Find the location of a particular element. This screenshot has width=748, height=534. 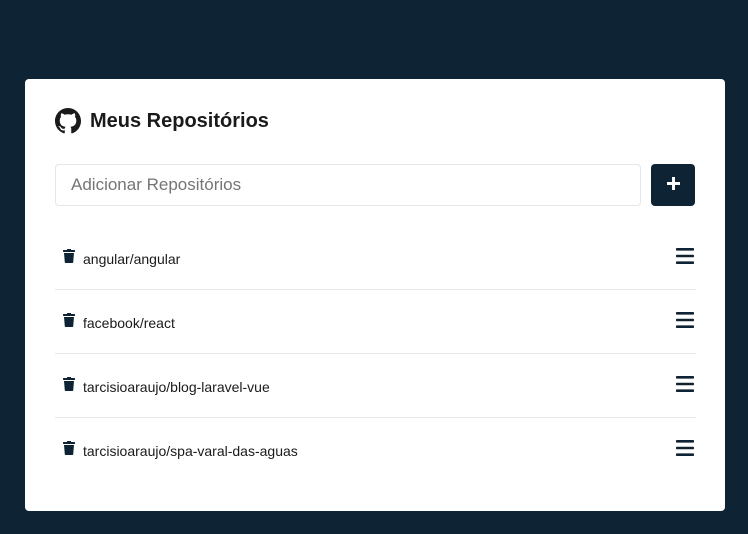

list-item: facebook/react is located at coordinates (375, 322).